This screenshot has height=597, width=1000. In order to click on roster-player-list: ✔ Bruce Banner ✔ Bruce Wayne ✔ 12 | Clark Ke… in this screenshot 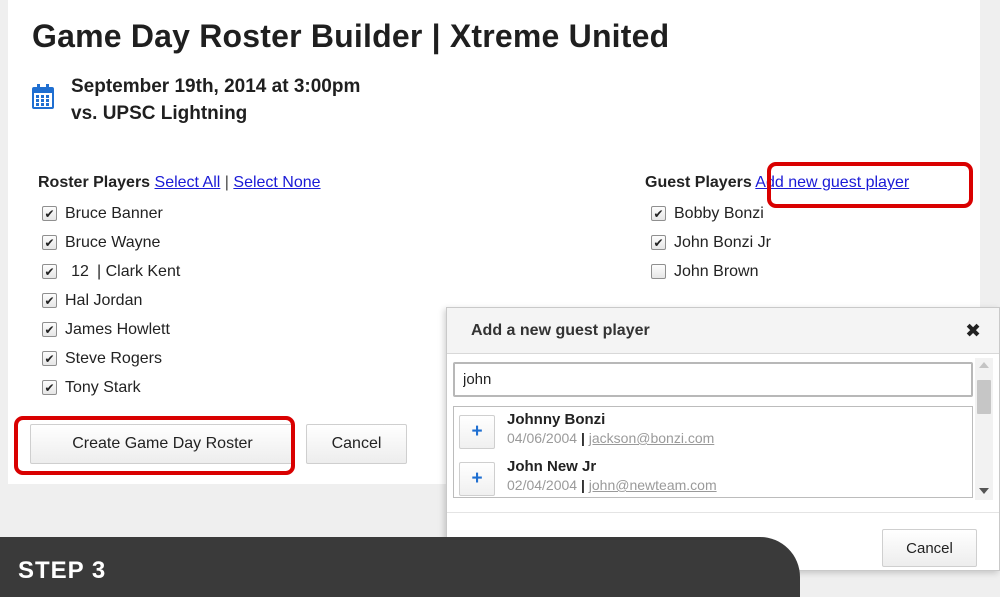, I will do `click(111, 300)`.